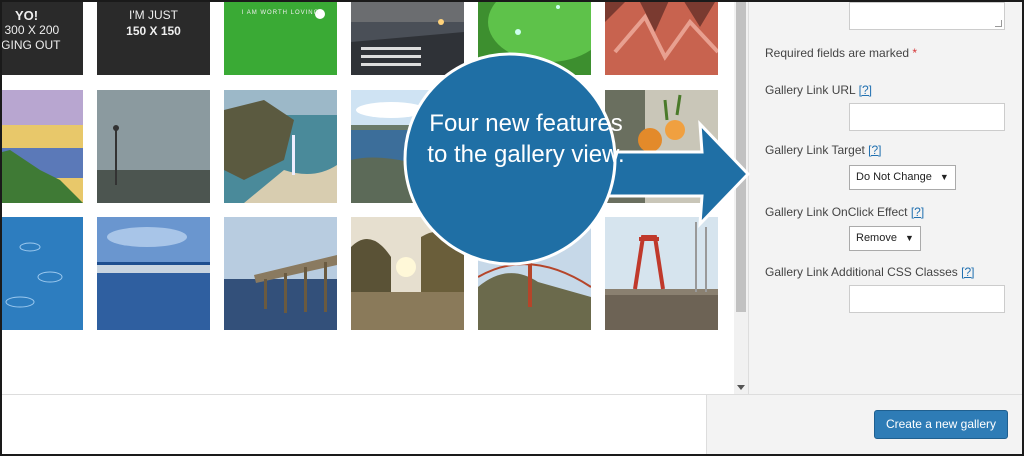 Image resolution: width=1024 pixels, height=456 pixels. I want to click on gallery-link-target-help-link: [?], so click(874, 150).